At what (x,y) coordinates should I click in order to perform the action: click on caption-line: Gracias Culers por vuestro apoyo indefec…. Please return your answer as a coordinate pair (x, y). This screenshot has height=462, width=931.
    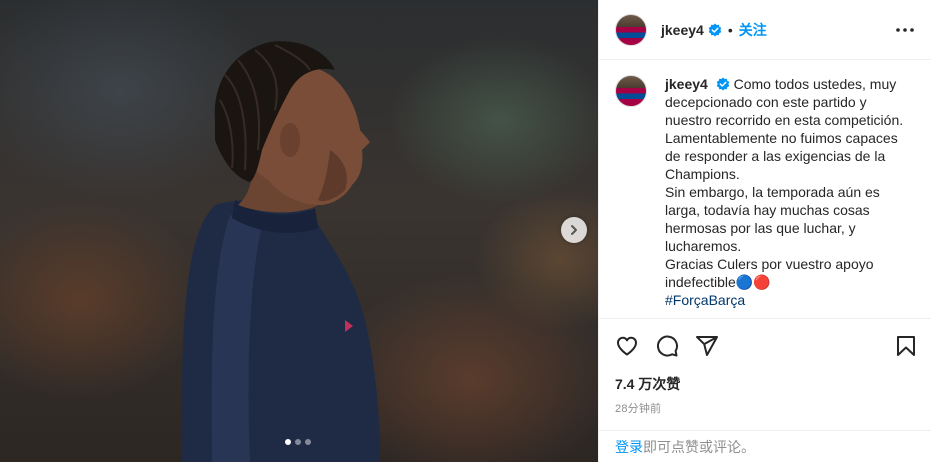
    Looking at the image, I should click on (769, 273).